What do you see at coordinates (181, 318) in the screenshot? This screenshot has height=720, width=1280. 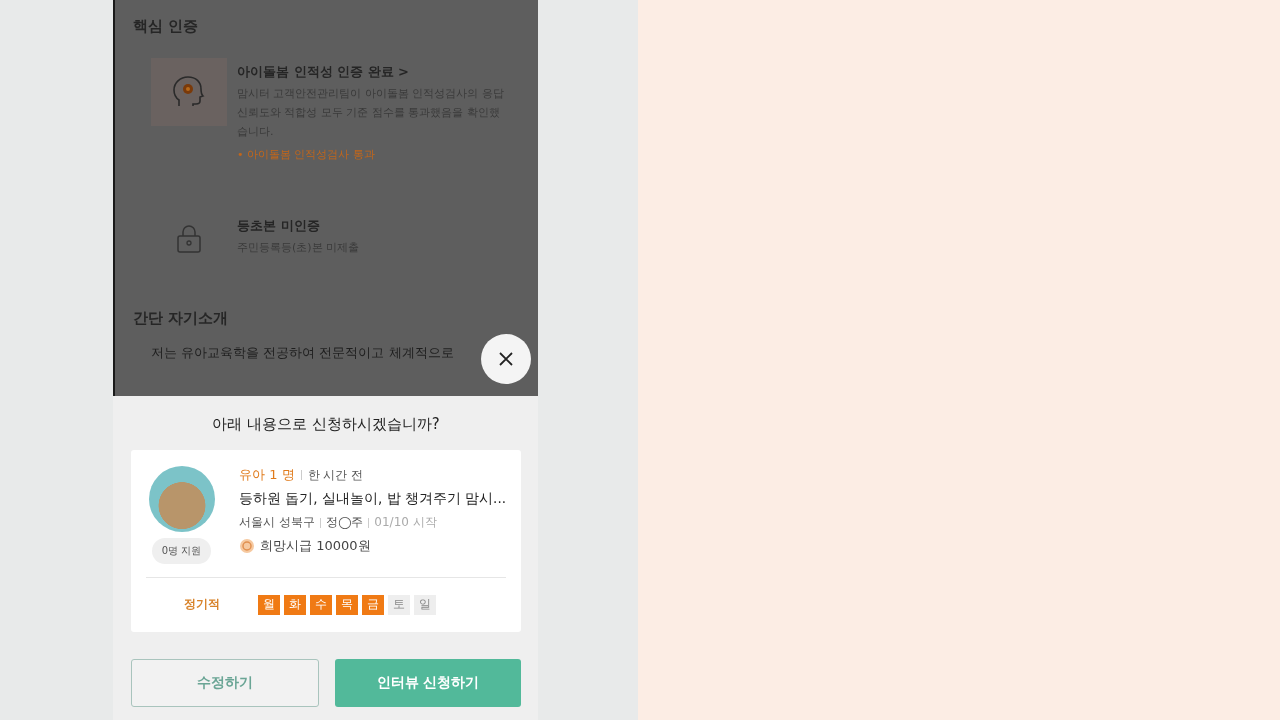 I see `section-title: 간단 자기소개` at bounding box center [181, 318].